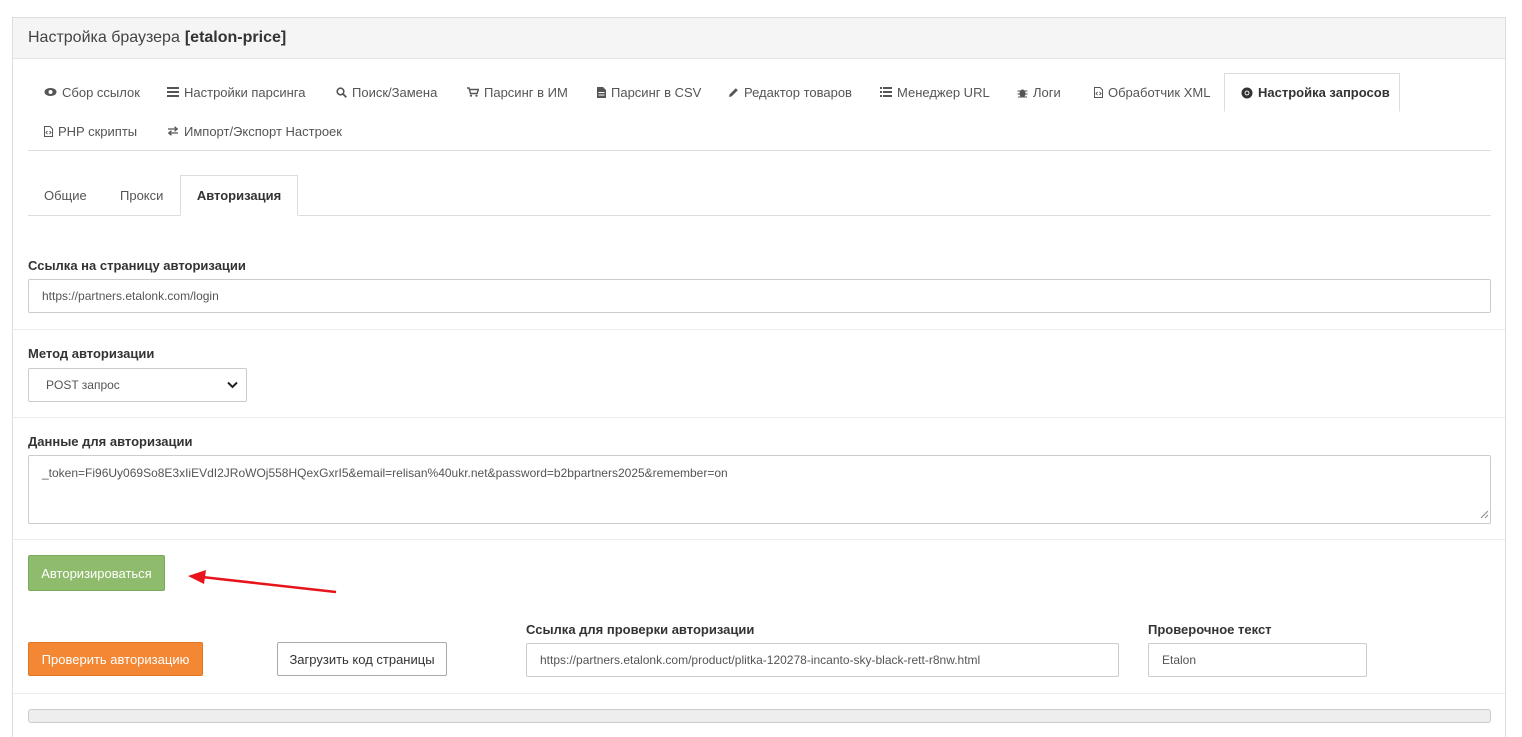 The image size is (1522, 737). I want to click on arrow-head, so click(197, 577).